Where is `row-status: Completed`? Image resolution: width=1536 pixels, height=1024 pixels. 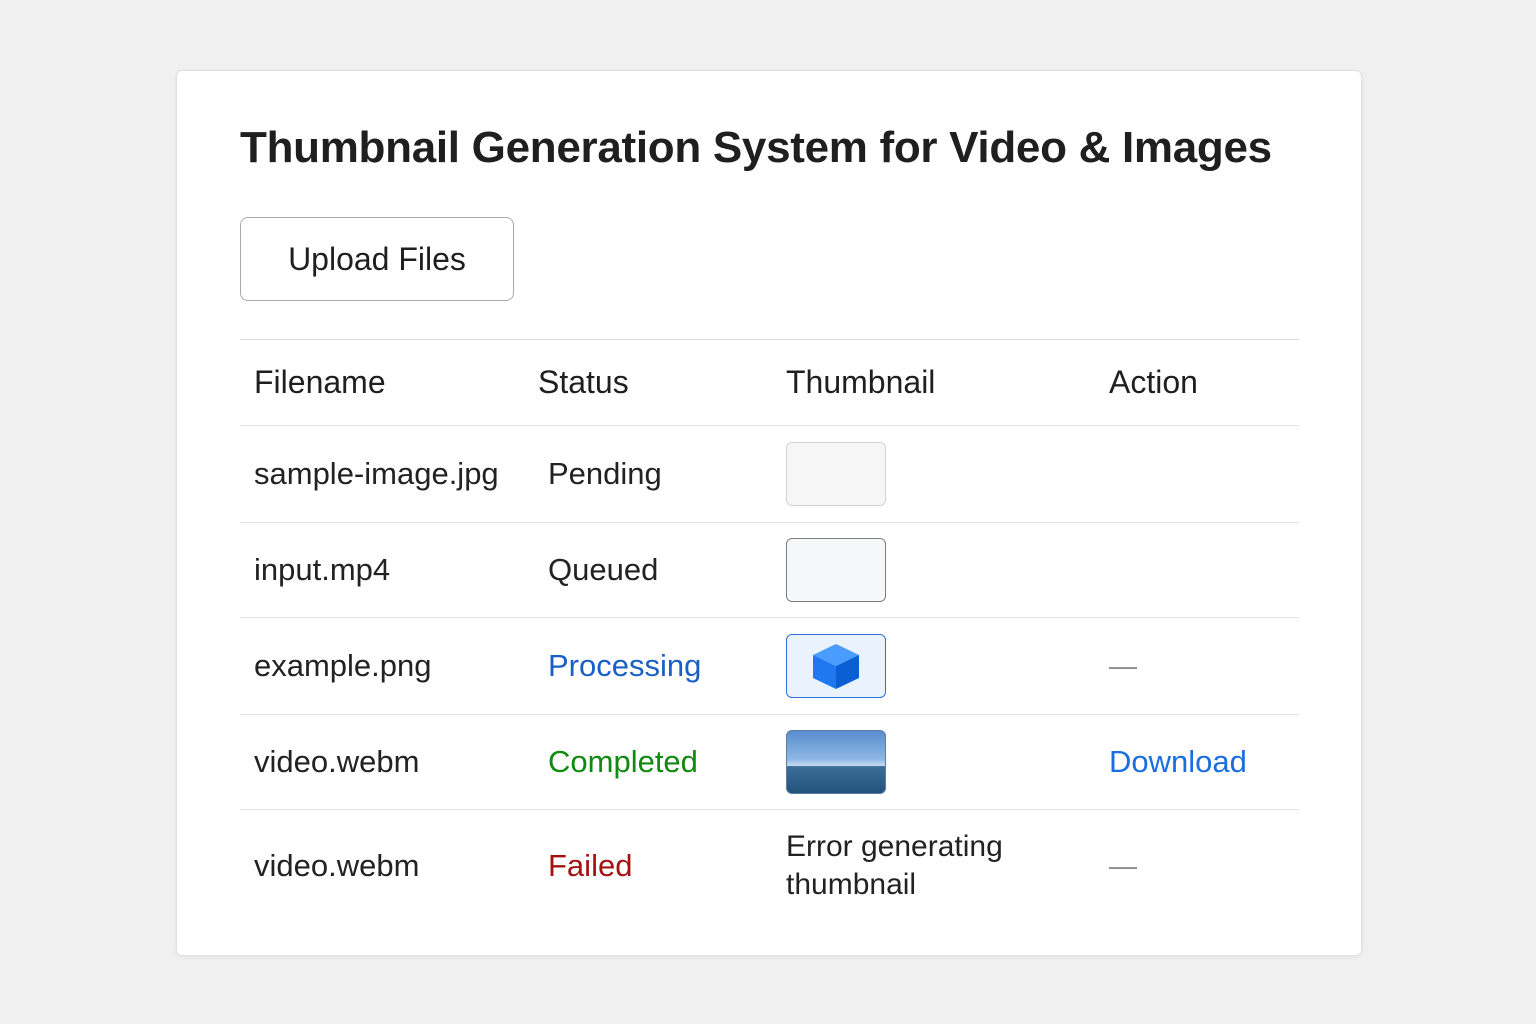 row-status: Completed is located at coordinates (623, 761).